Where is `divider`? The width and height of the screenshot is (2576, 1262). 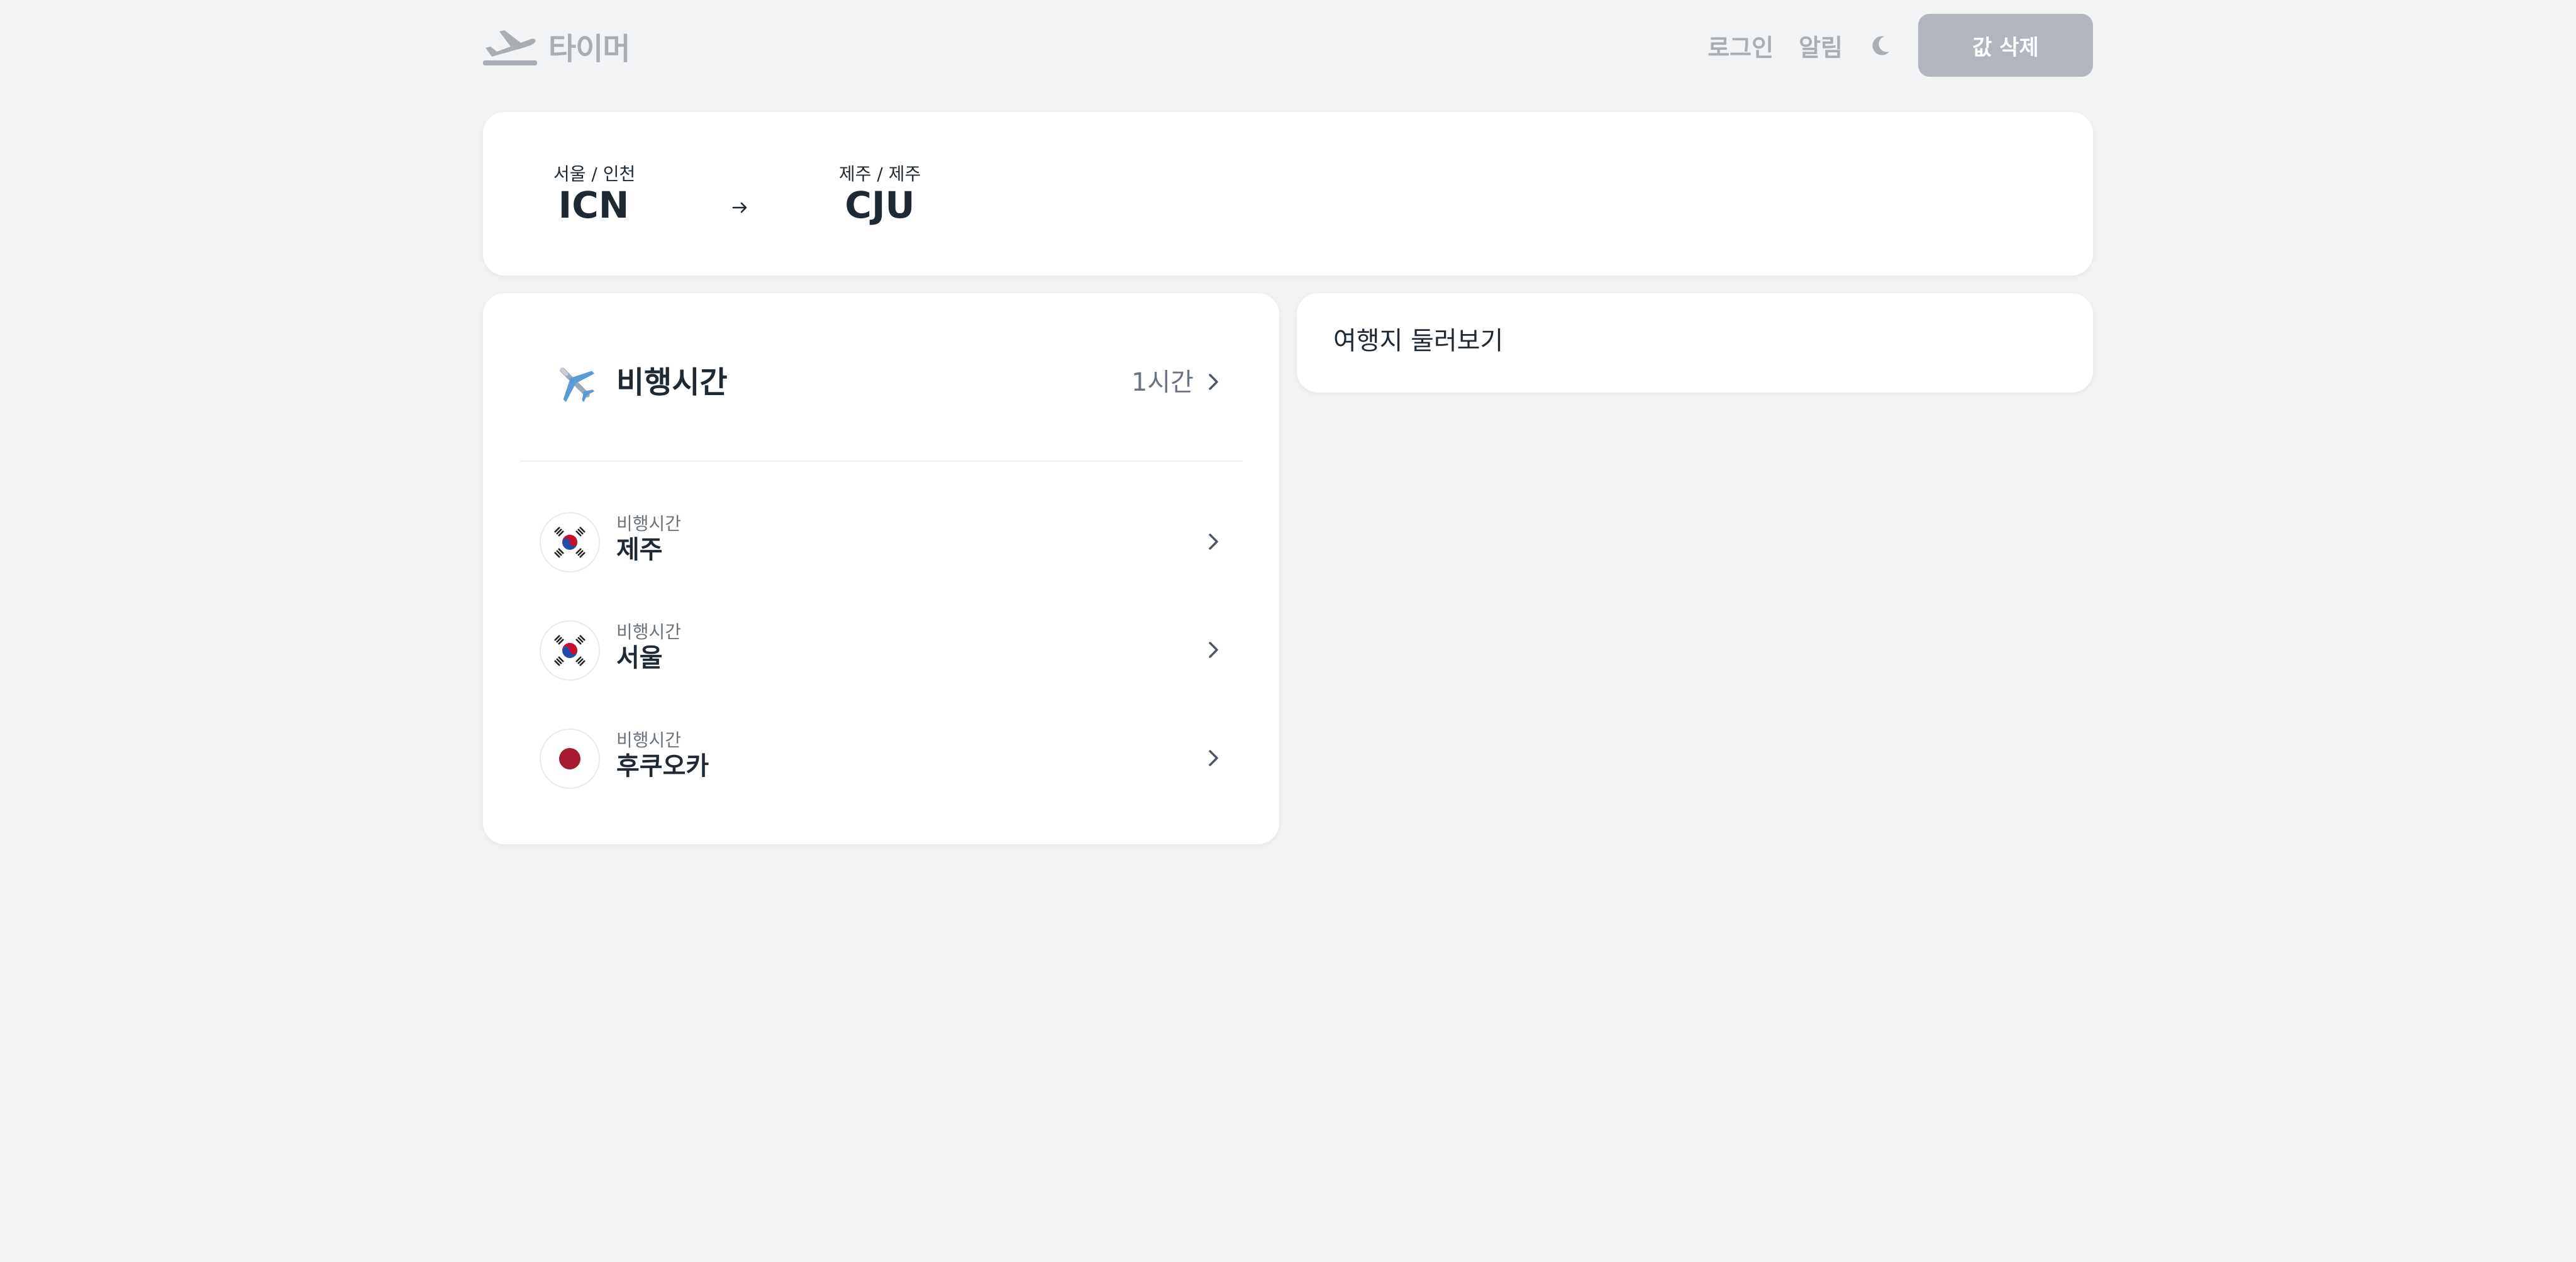 divider is located at coordinates (881, 461).